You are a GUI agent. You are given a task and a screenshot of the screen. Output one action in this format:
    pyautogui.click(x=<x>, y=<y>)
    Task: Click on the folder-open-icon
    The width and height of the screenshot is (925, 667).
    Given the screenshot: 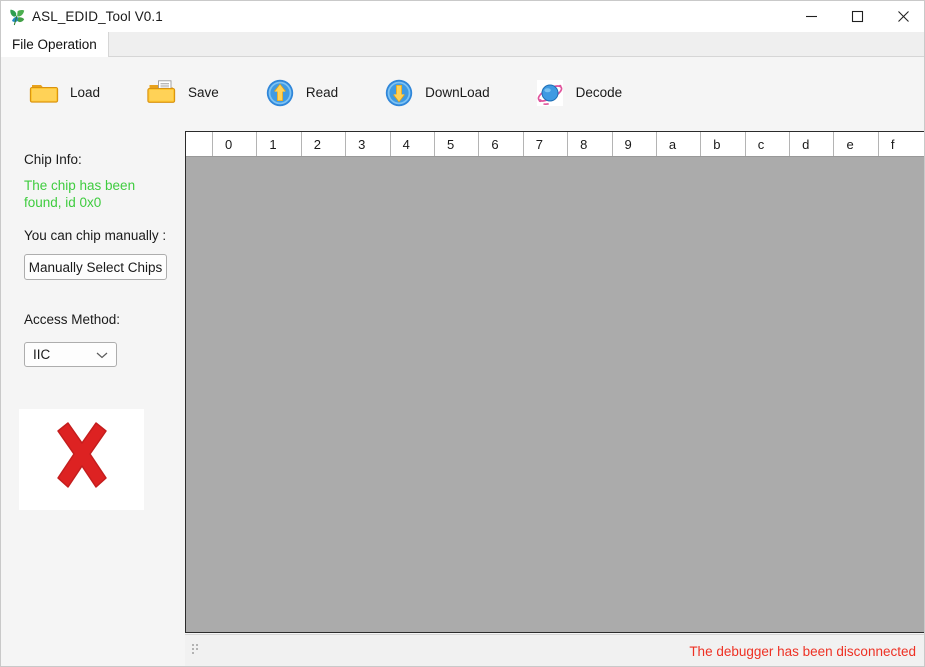 What is the action you would take?
    pyautogui.click(x=44, y=93)
    